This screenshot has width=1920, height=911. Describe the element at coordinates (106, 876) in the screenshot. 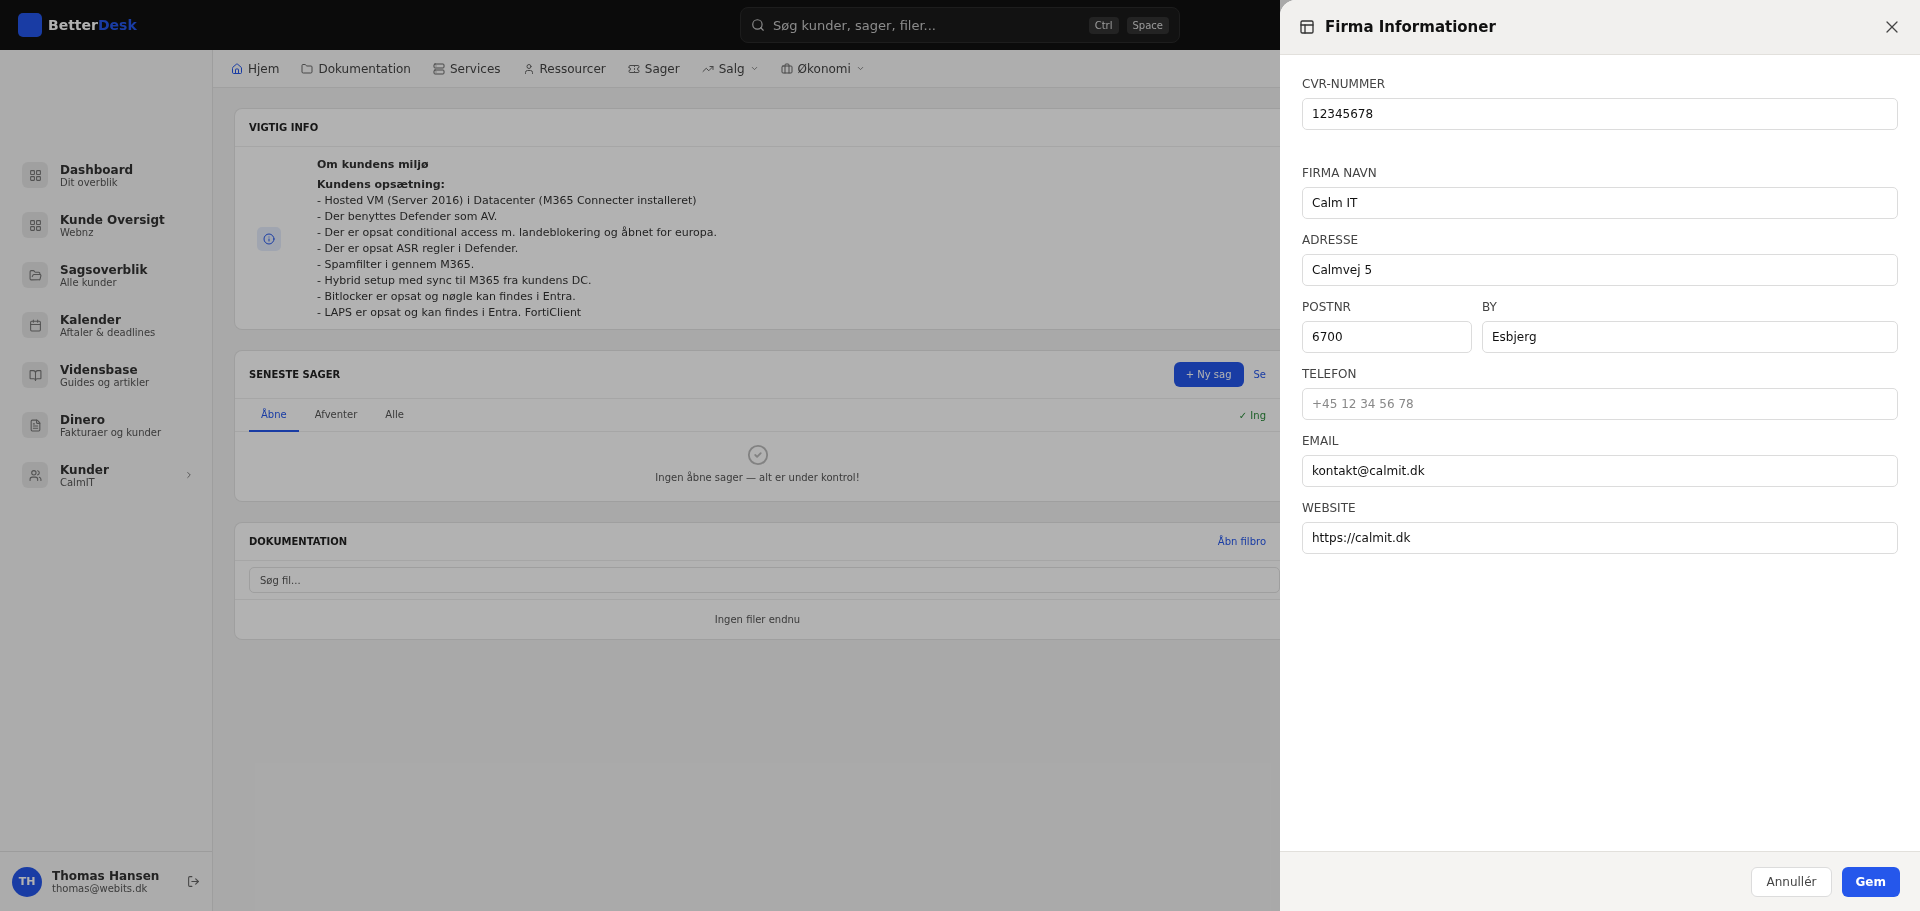

I see `user-name: Thomas Hansen` at that location.